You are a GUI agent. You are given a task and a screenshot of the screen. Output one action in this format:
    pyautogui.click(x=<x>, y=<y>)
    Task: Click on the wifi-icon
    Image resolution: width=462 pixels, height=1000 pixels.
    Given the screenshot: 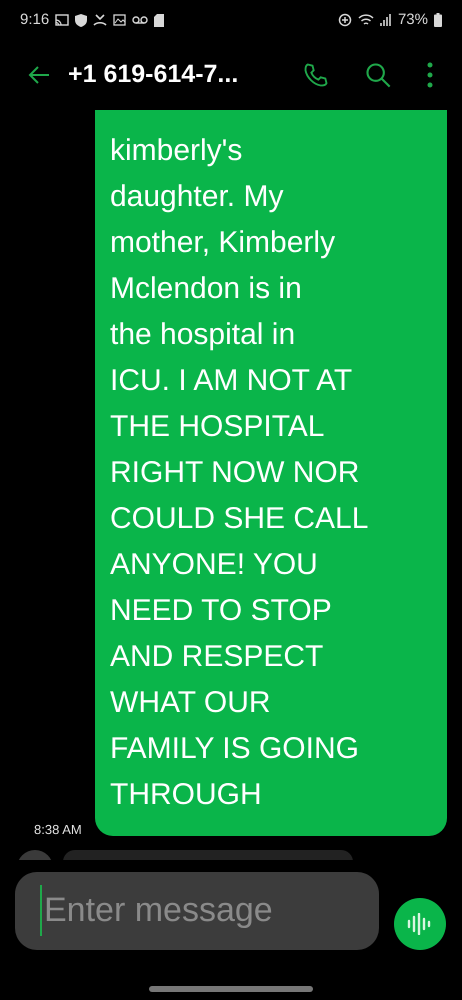 What is the action you would take?
    pyautogui.click(x=366, y=20)
    